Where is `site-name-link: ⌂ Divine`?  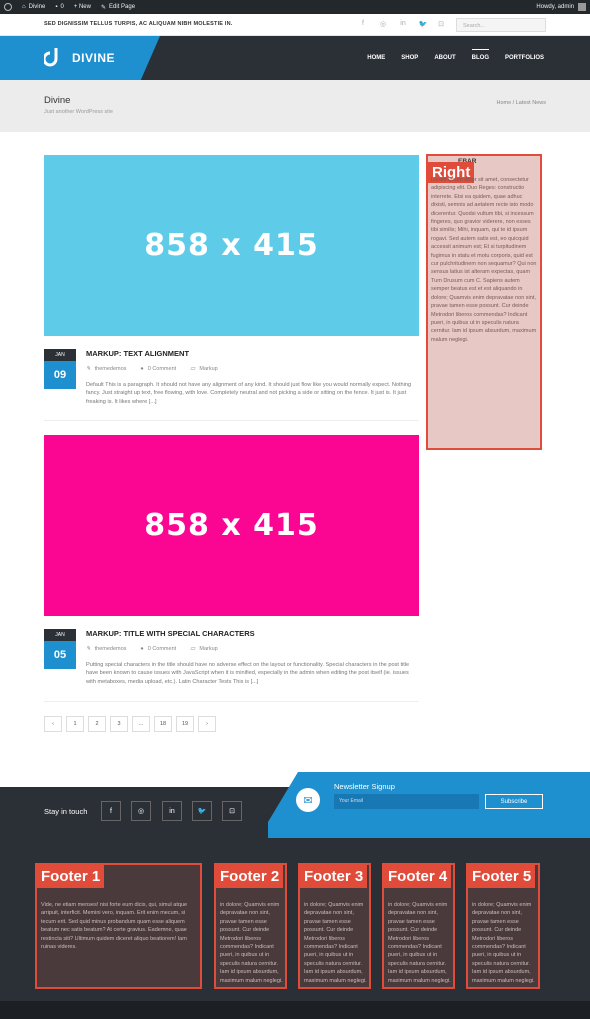
site-name-link: ⌂ Divine is located at coordinates (33, 7).